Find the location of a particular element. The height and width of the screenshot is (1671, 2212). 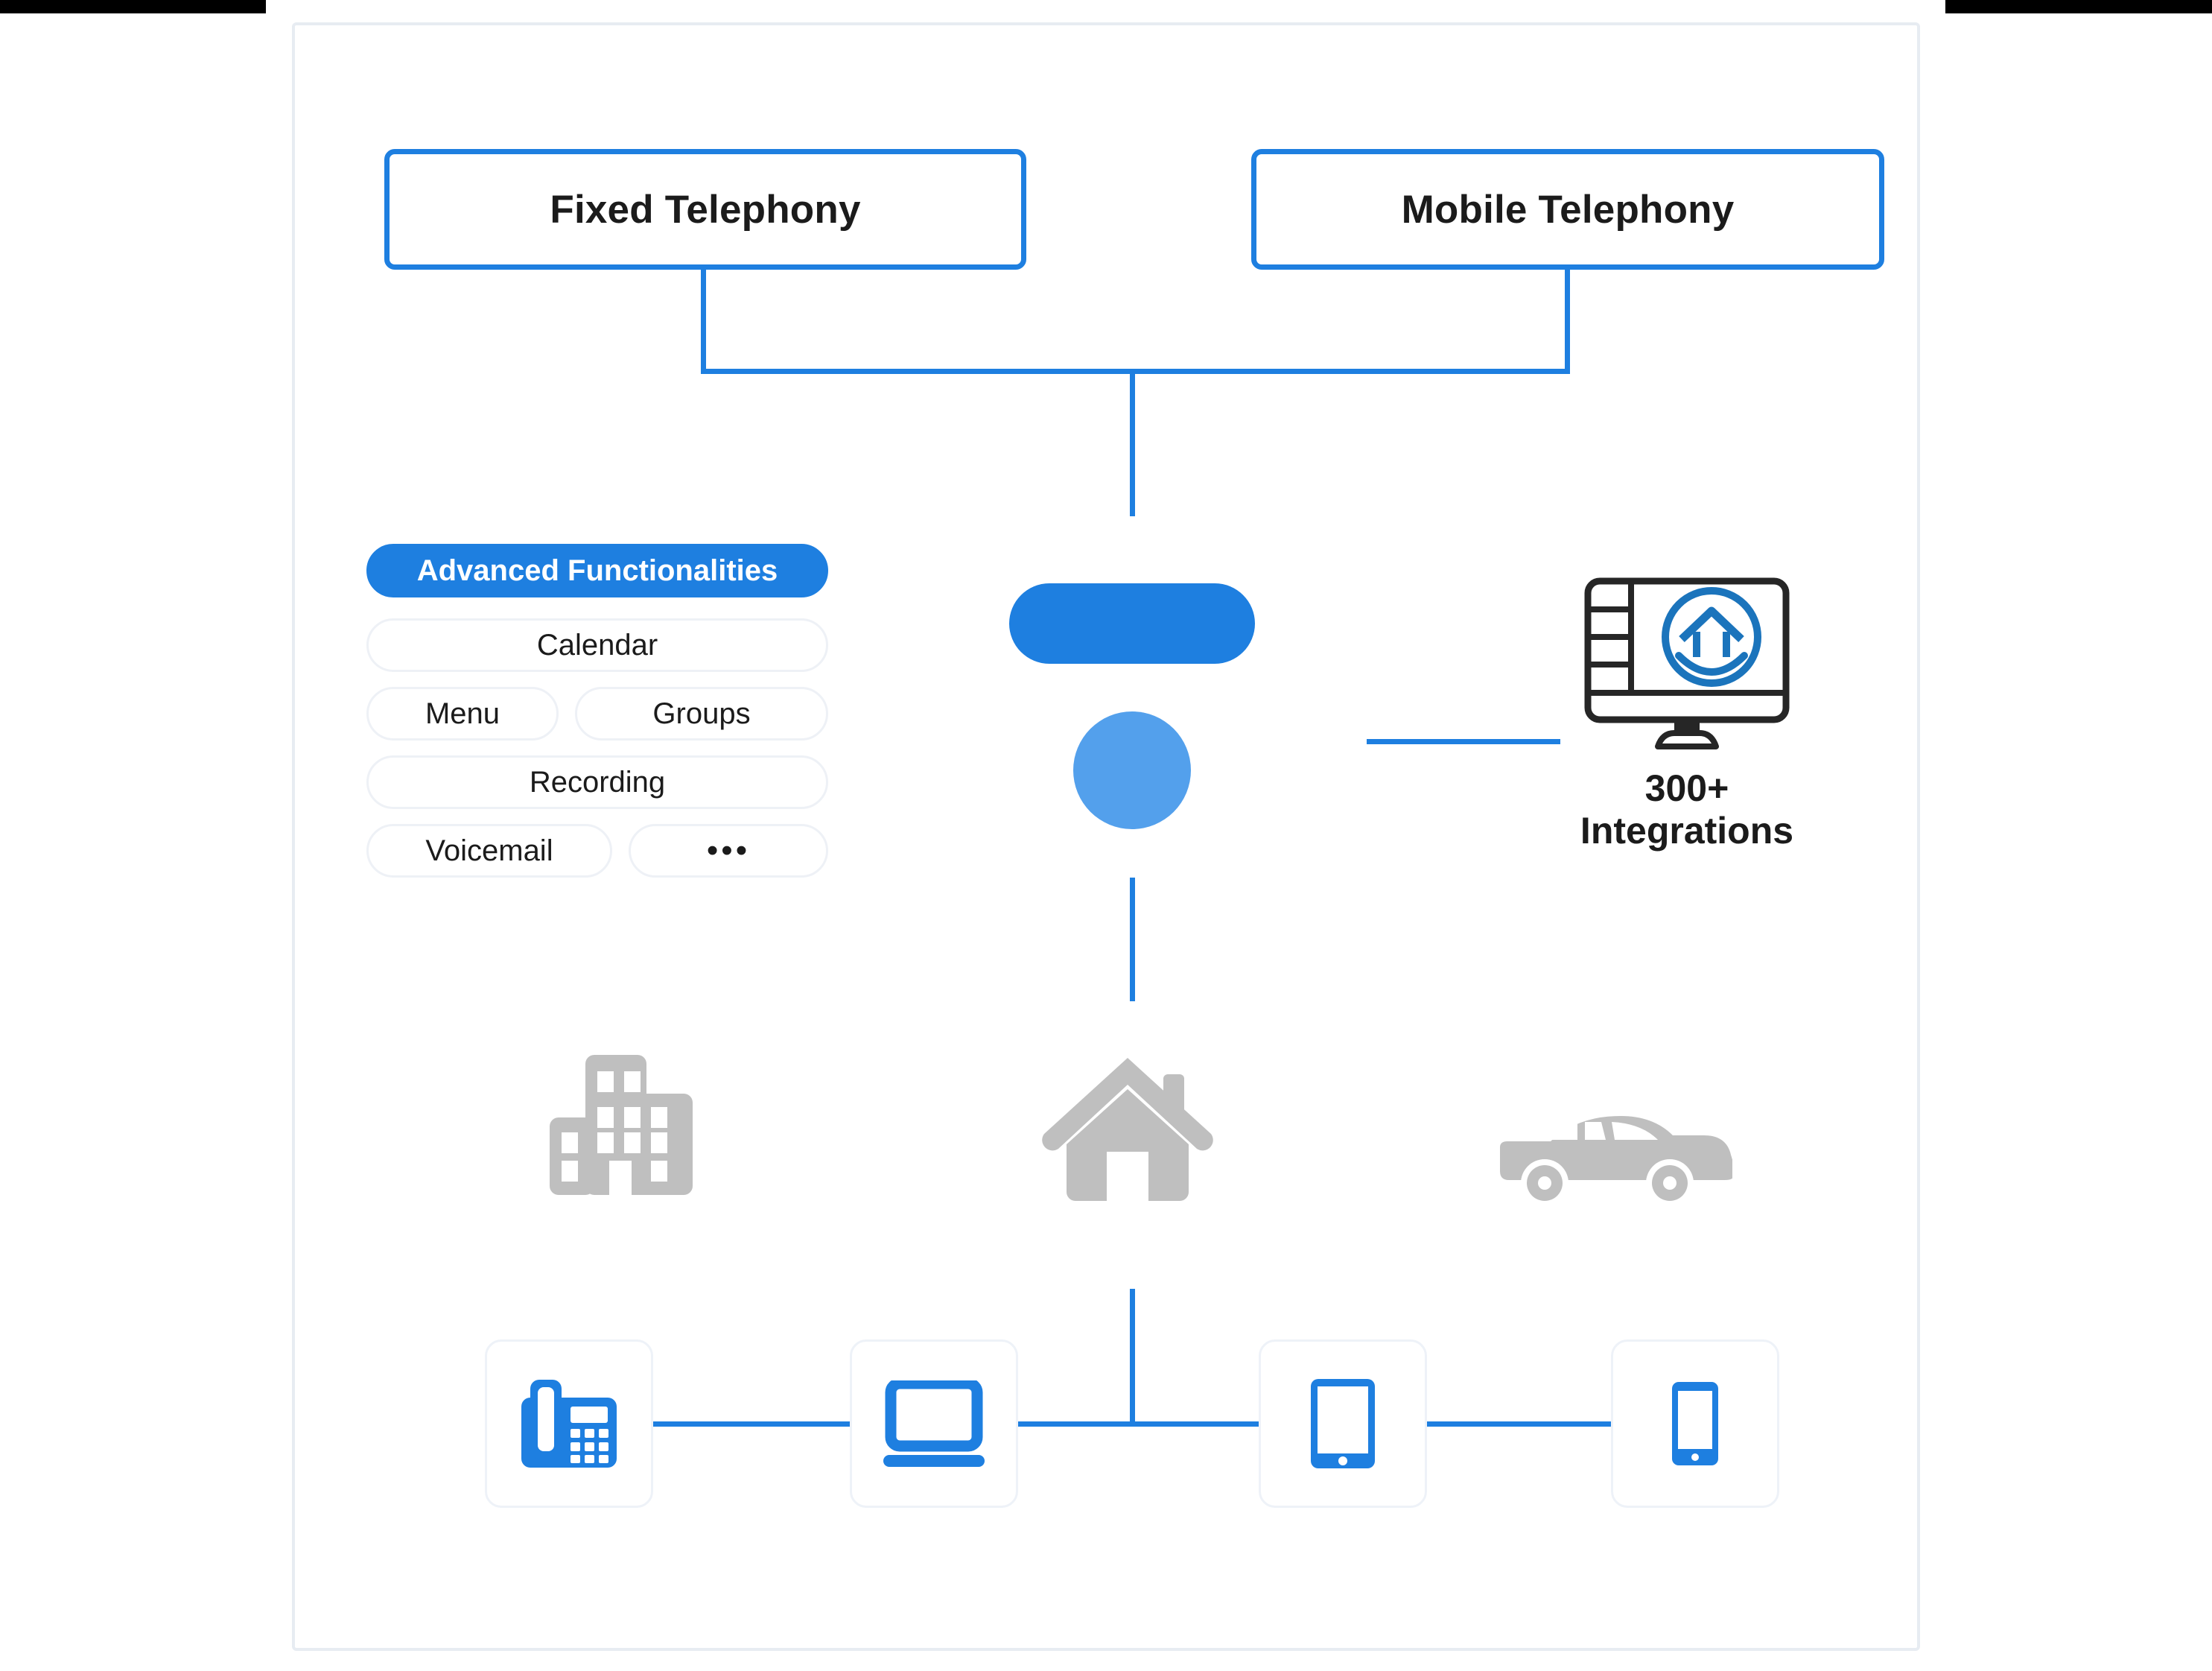

pill-menu: Menu is located at coordinates (462, 714).